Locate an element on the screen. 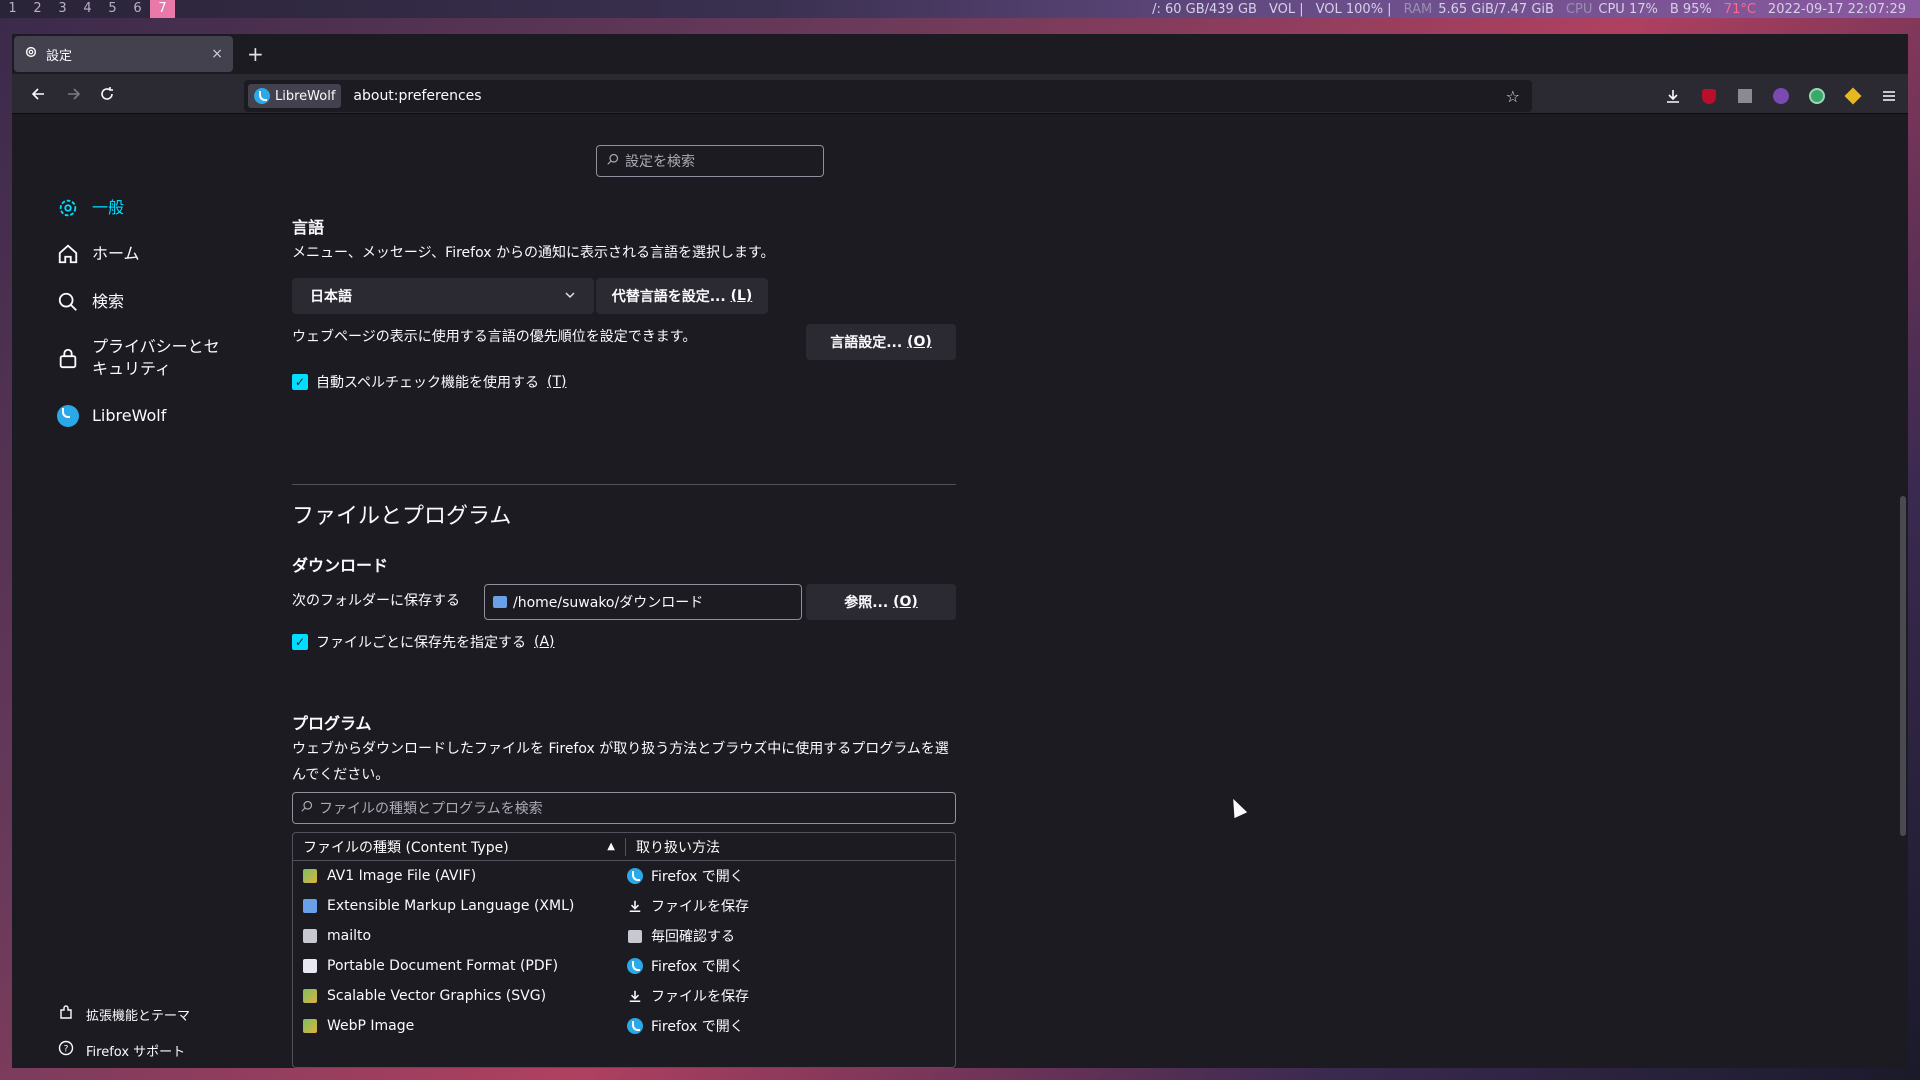  volume-status: VOL | is located at coordinates (1286, 9).